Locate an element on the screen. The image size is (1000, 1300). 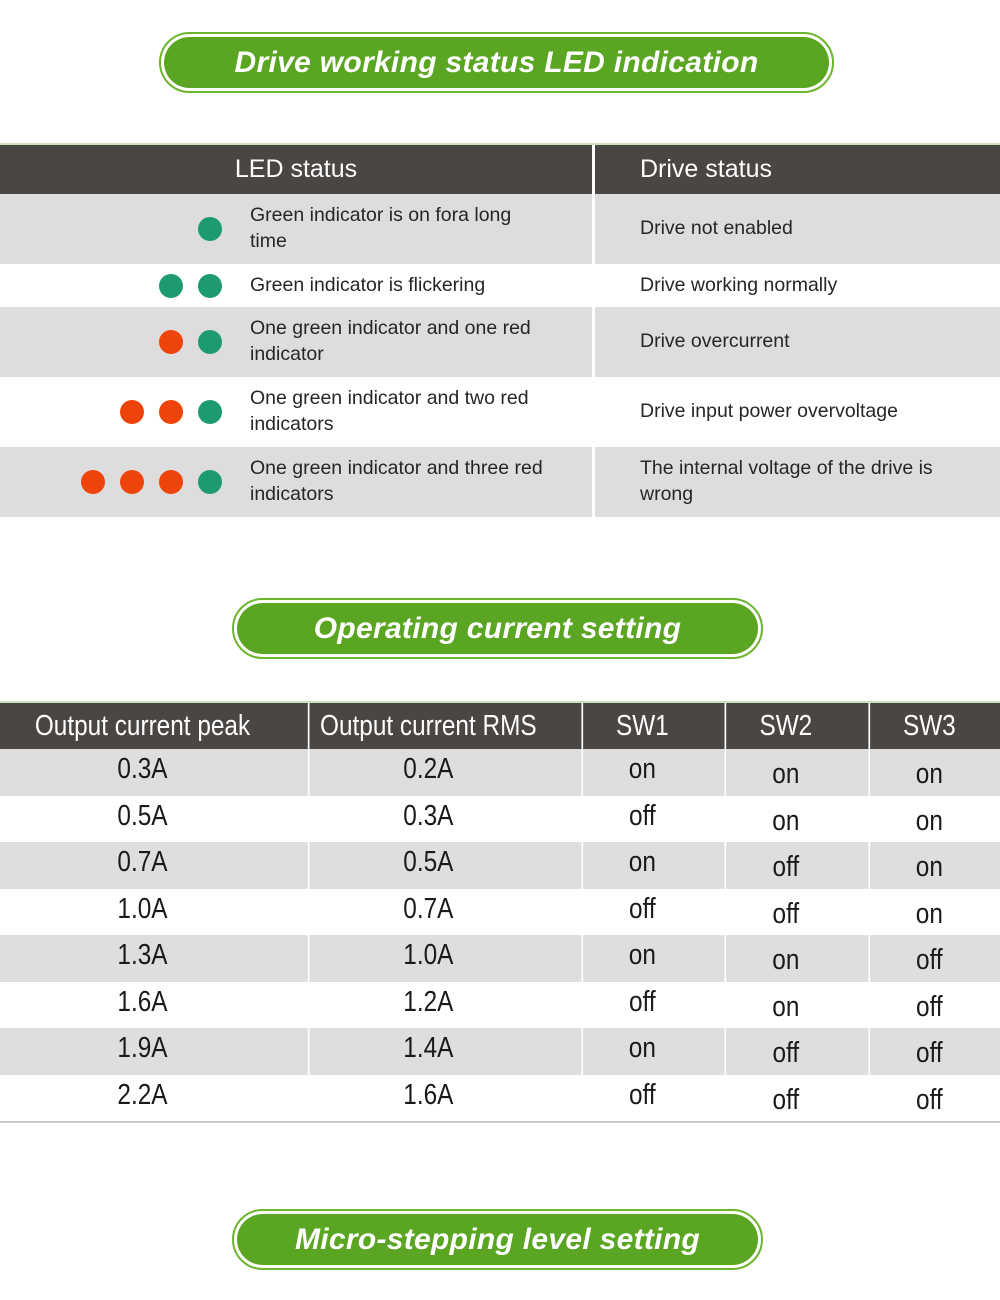
column-header-sw1: SW1 is located at coordinates (641, 726).